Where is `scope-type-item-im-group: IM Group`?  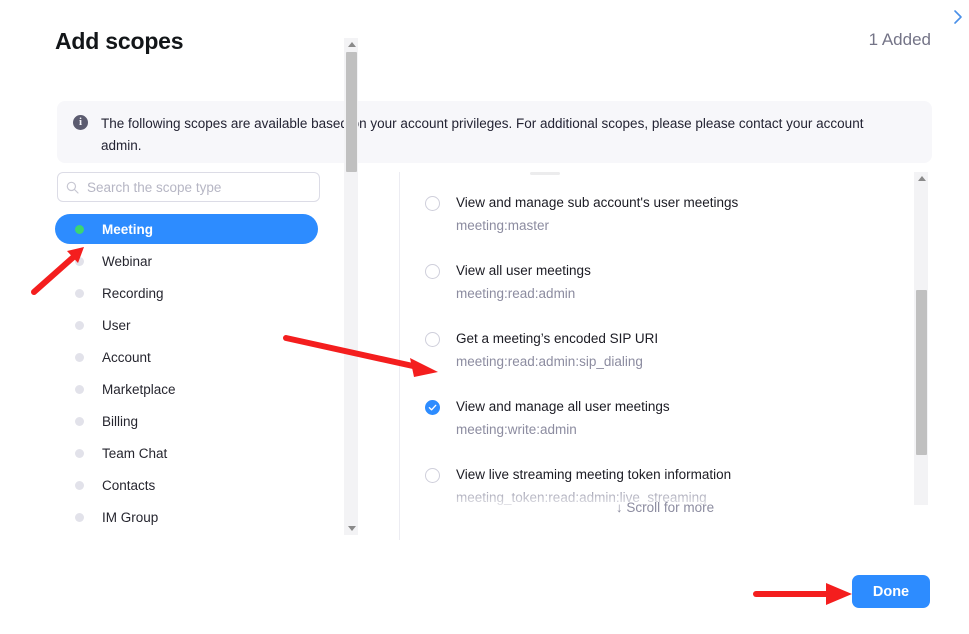
scope-type-item-im-group: IM Group is located at coordinates (186, 517).